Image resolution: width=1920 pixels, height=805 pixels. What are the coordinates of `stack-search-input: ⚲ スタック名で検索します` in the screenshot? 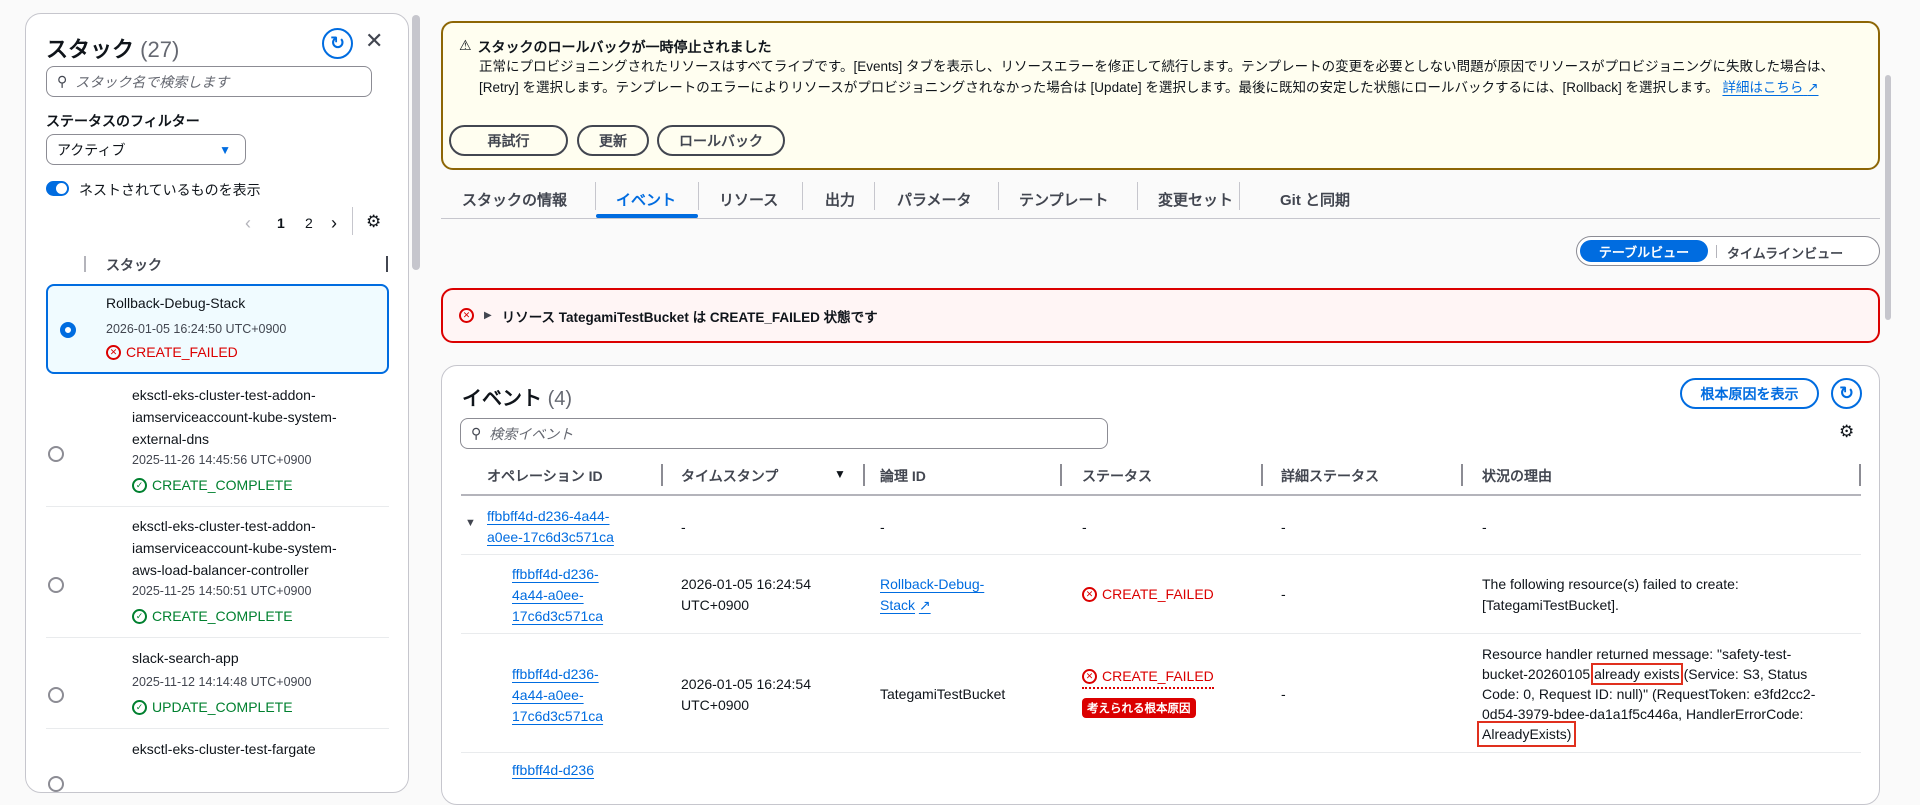 It's located at (209, 81).